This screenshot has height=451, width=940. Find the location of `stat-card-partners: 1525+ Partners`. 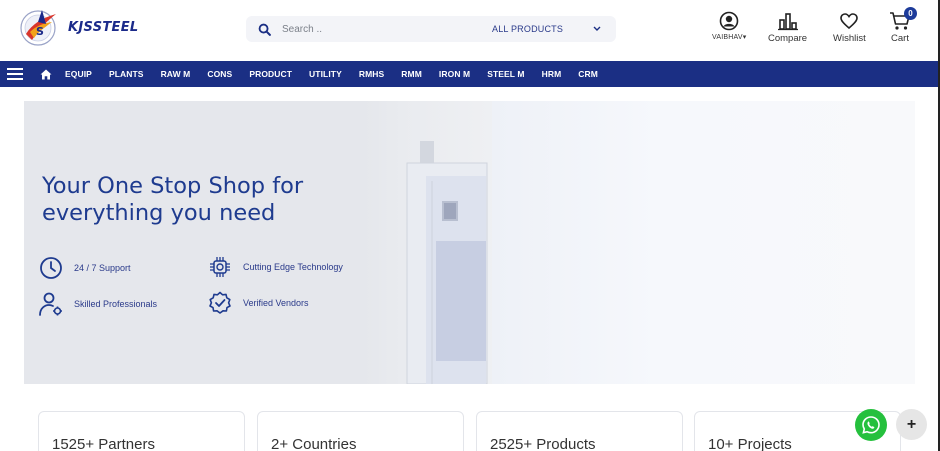

stat-card-partners: 1525+ Partners is located at coordinates (141, 431).